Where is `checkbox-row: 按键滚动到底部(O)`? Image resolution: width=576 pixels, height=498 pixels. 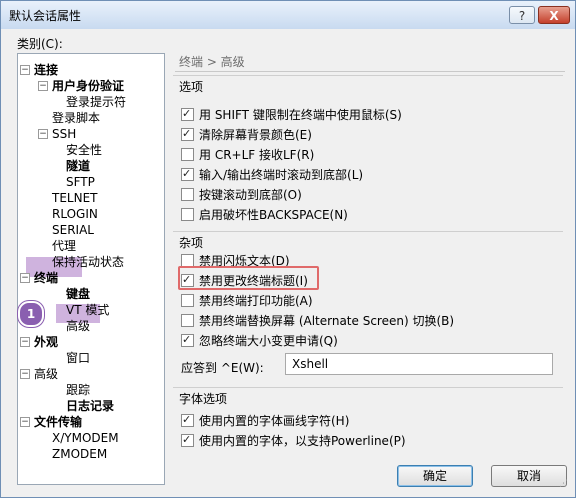
checkbox-row: 按键滚动到底部(O) is located at coordinates (241, 195).